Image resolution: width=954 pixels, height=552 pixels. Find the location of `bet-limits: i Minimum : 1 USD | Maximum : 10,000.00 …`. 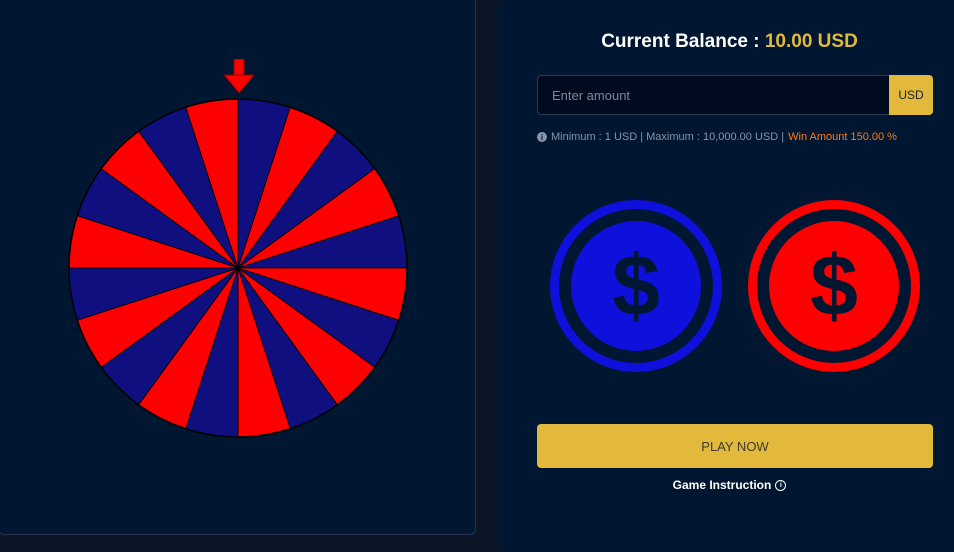

bet-limits: i Minimum : 1 USD | Maximum : 10,000.00 … is located at coordinates (717, 137).